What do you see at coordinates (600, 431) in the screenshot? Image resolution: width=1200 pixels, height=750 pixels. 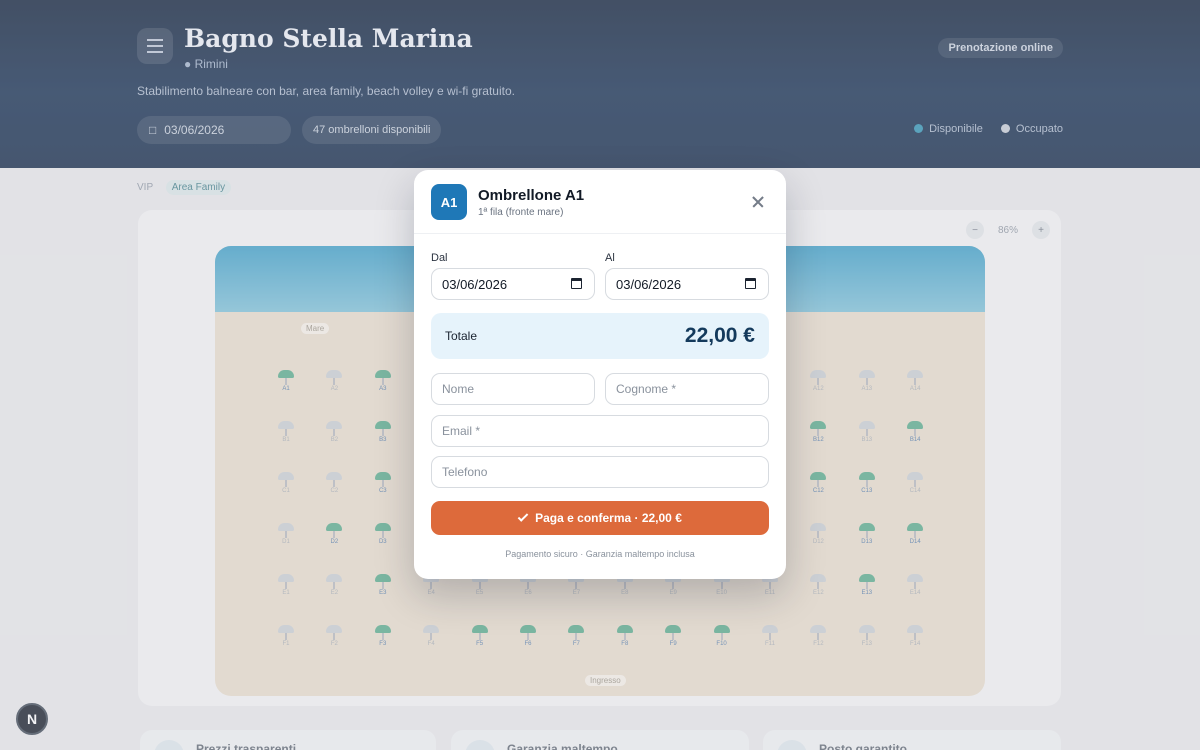 I see `email-input` at bounding box center [600, 431].